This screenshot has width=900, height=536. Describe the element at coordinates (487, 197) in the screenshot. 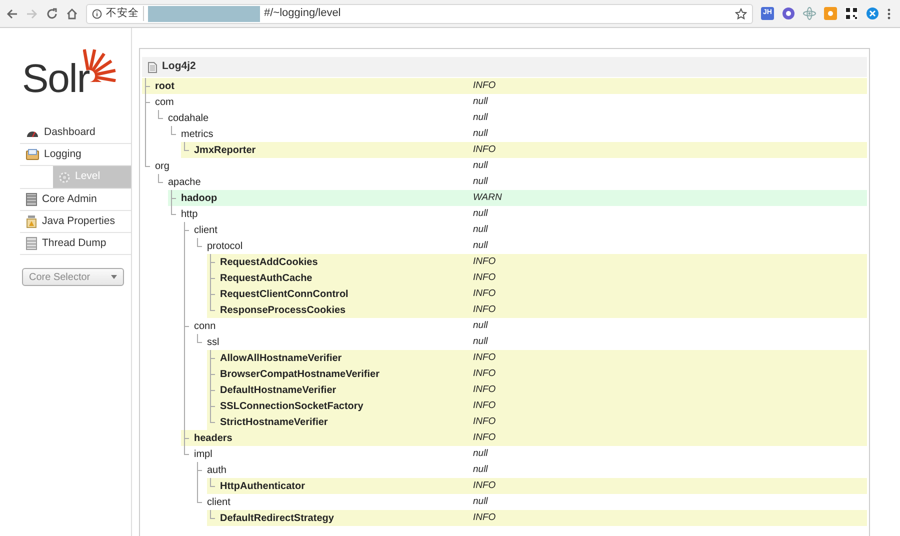

I see `logger-level: WARN` at that location.